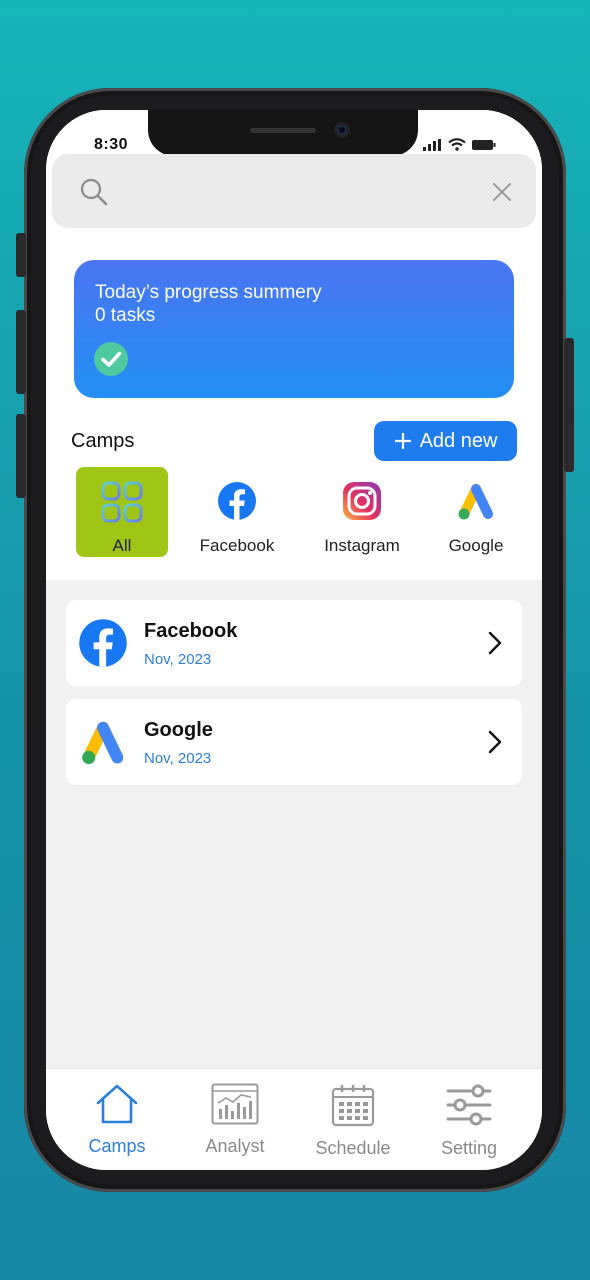 The image size is (590, 1280). I want to click on tab-setting: Setting, so click(469, 1121).